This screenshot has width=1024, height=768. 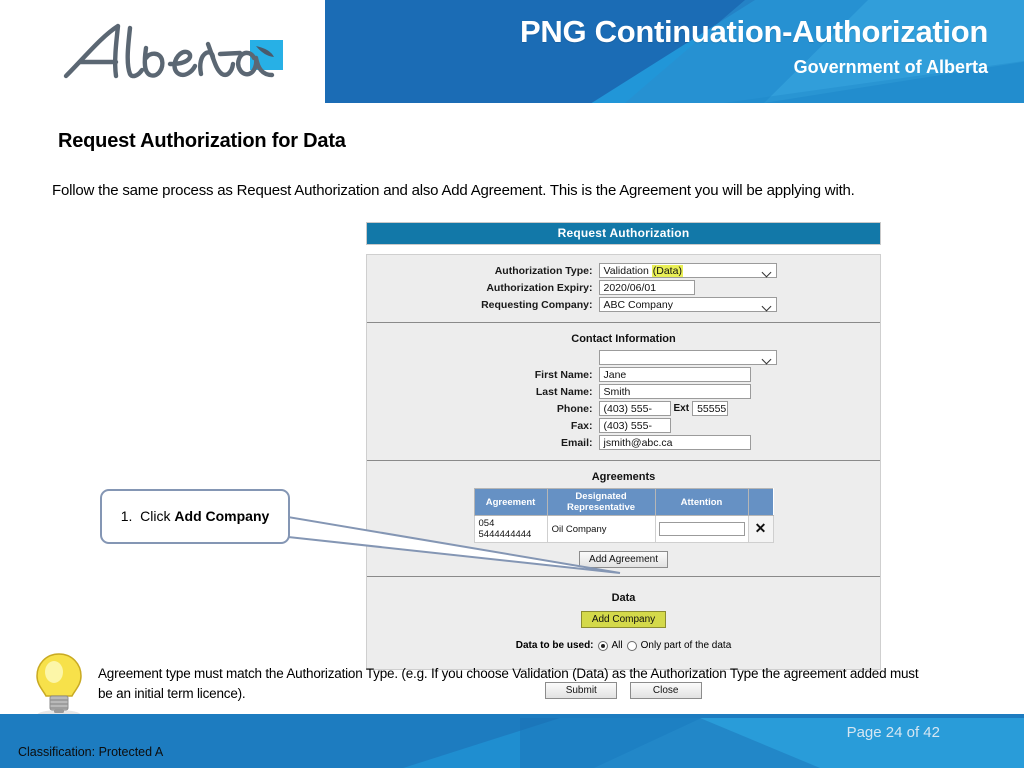 I want to click on row-authorization-expiry: Authorization Expiry: 2020/06/01, so click(x=623, y=287).